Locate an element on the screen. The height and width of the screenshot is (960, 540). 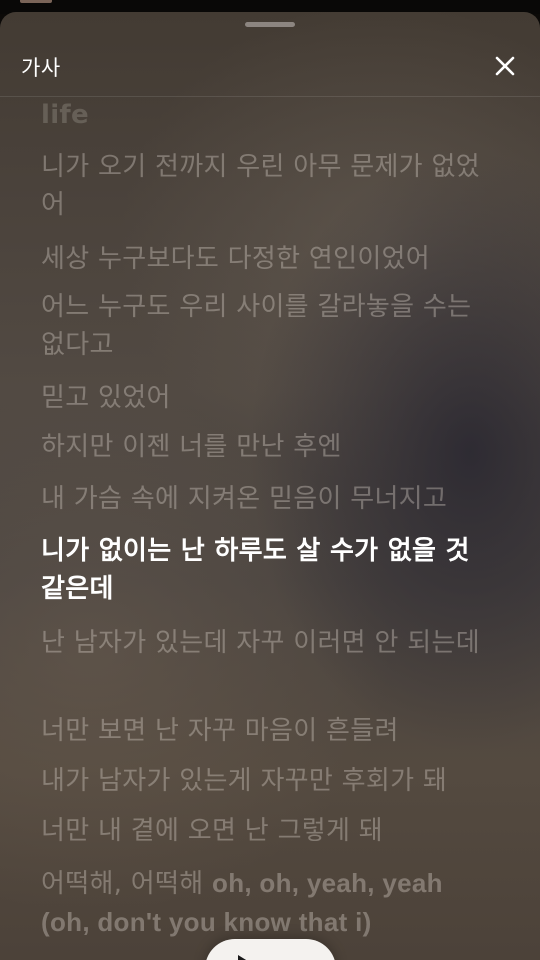
close-icon is located at coordinates (505, 66).